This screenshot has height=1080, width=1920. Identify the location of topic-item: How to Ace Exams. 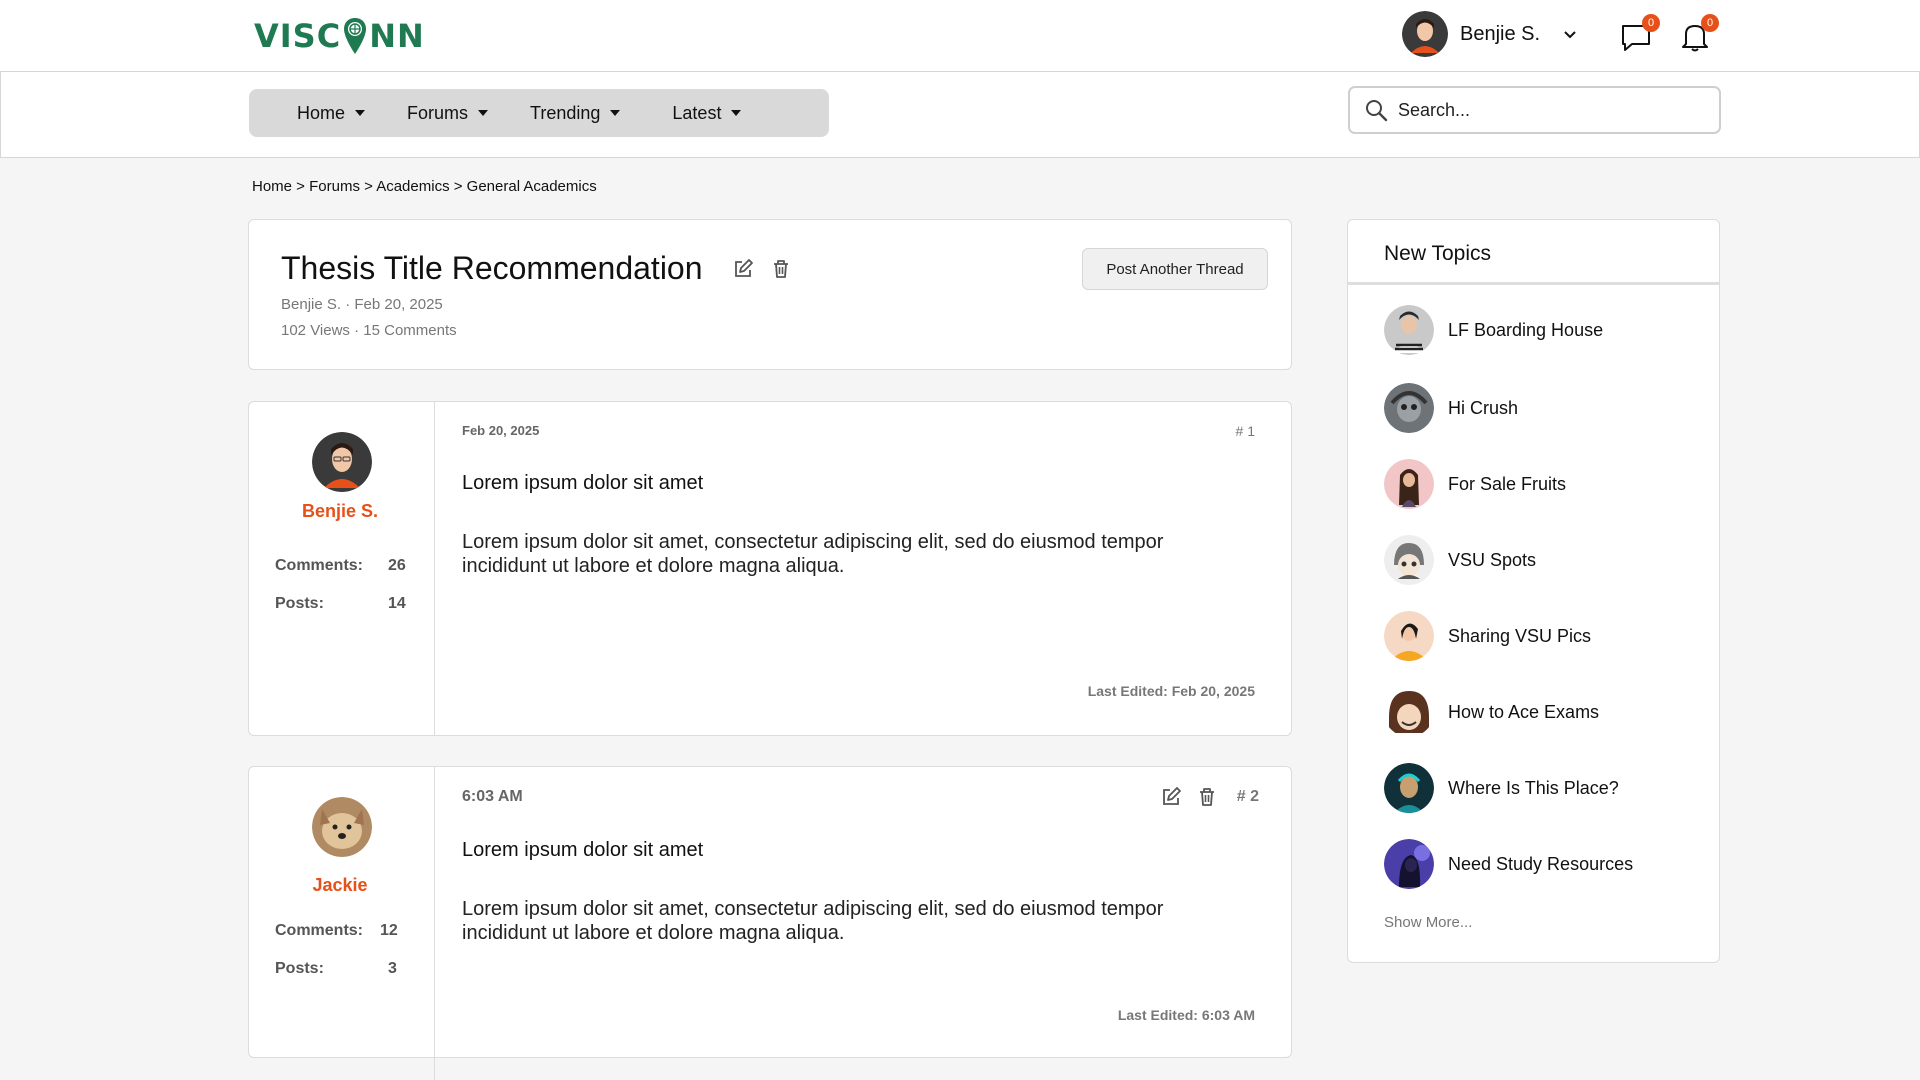
(1491, 712).